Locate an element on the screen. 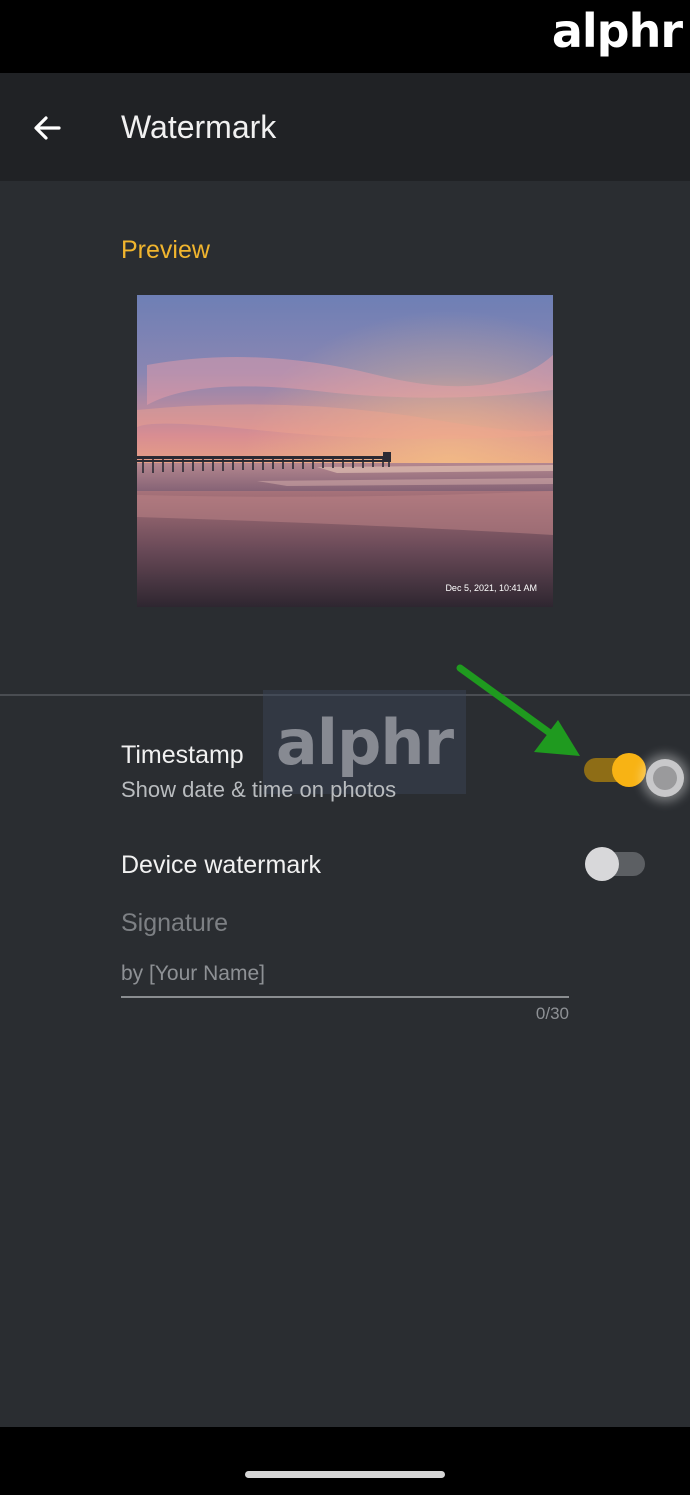  character-counter: 0/30 is located at coordinates (552, 1013).